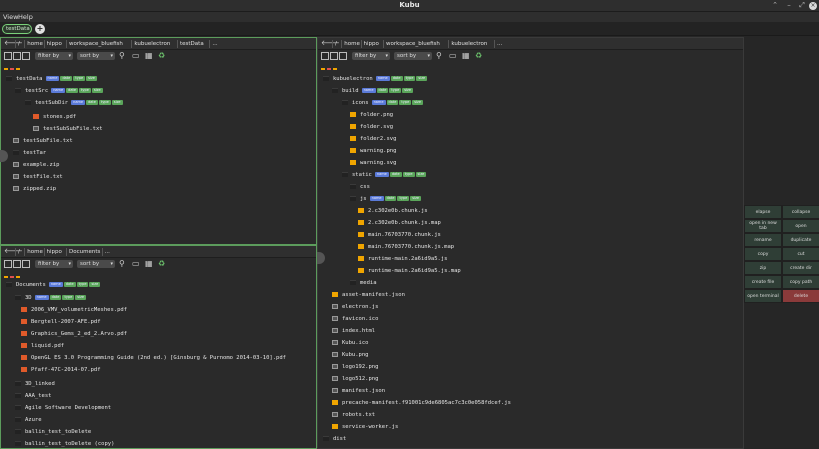 This screenshot has height=449, width=819. Describe the element at coordinates (813, 6) in the screenshot. I see `close-icon: ×` at that location.